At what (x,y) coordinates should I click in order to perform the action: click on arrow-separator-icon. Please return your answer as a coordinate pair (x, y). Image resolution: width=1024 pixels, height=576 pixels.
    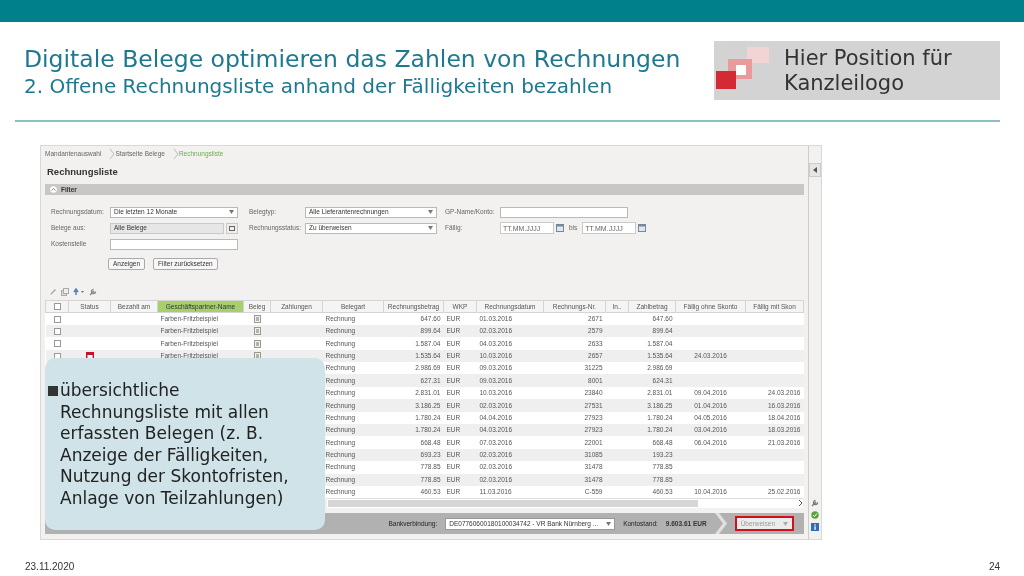
    Looking at the image, I should click on (720, 524).